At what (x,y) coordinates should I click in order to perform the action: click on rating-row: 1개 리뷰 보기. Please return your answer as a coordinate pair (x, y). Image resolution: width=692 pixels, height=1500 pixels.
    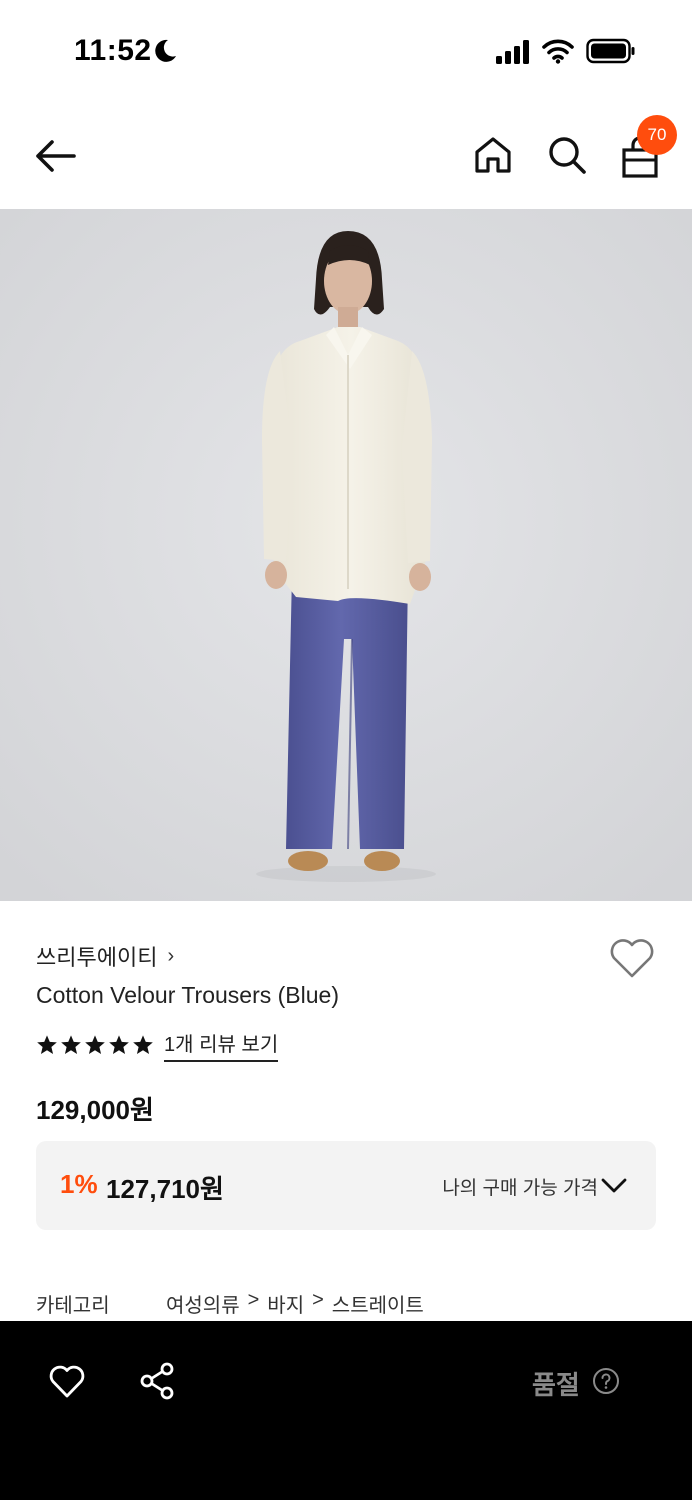
    Looking at the image, I should click on (157, 1045).